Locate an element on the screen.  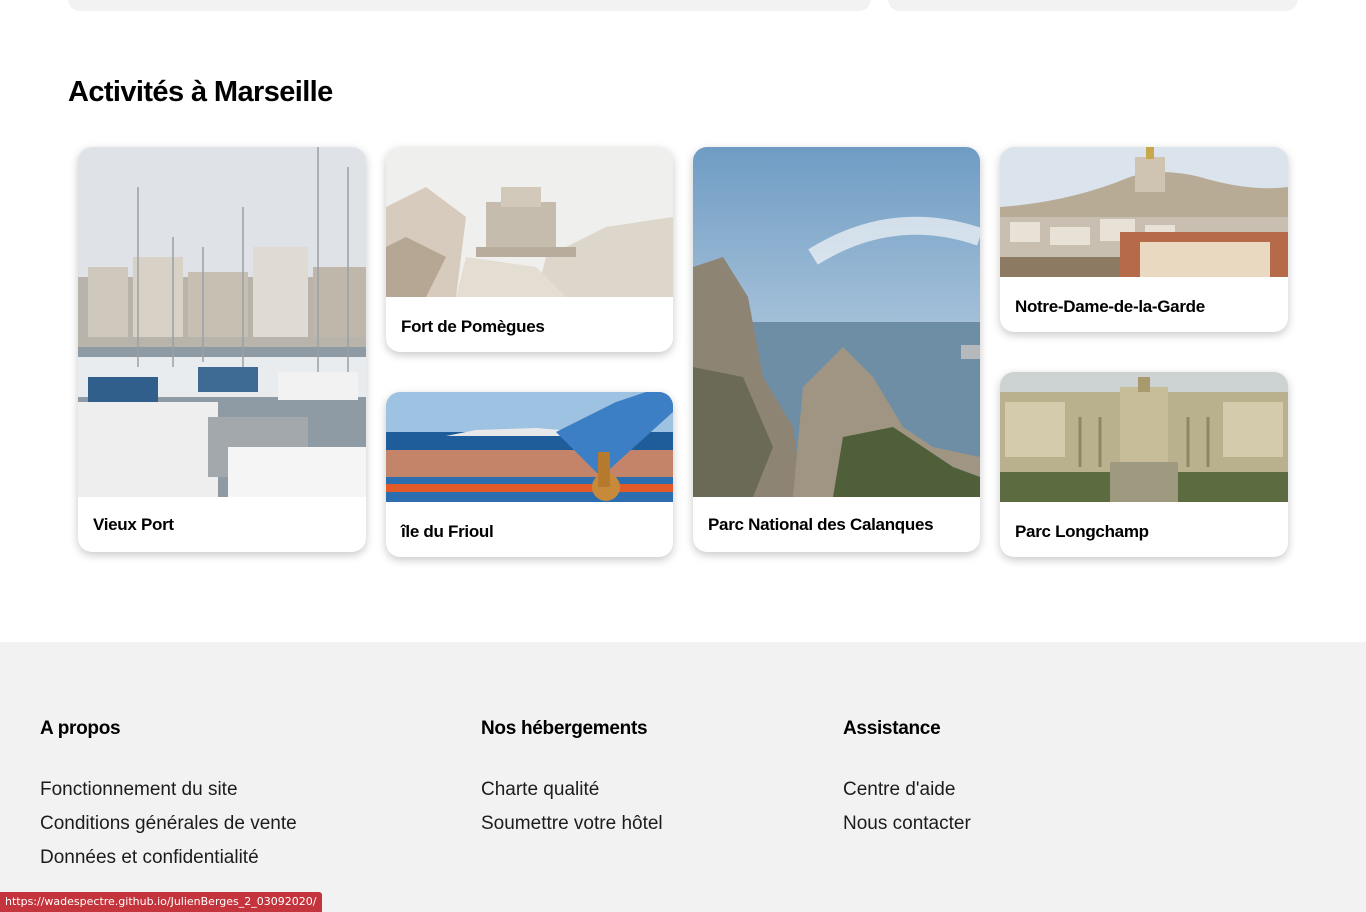
activity-card-ile-du-frioul: île du Frioul is located at coordinates (529, 474).